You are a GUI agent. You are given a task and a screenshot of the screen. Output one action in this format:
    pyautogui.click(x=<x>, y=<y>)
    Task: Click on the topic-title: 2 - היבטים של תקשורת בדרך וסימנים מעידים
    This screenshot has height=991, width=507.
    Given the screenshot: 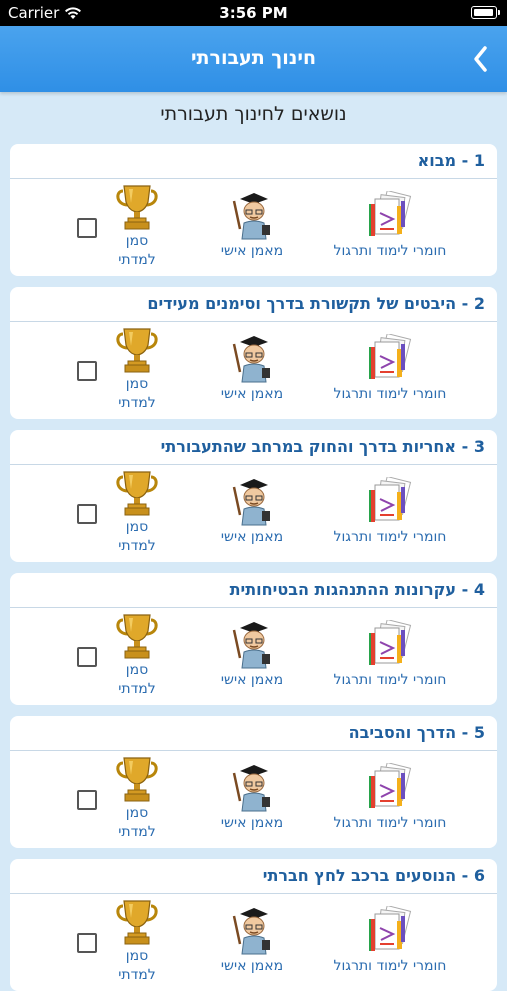 What is the action you would take?
    pyautogui.click(x=253, y=304)
    